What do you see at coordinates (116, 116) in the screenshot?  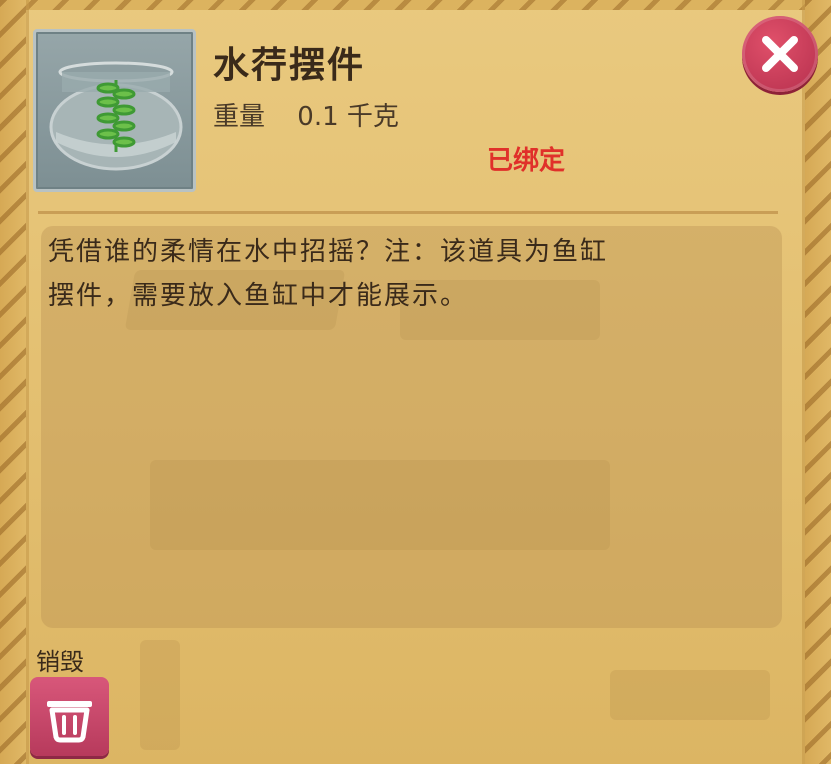 I see `fish-tank-plant-icon-graphic` at bounding box center [116, 116].